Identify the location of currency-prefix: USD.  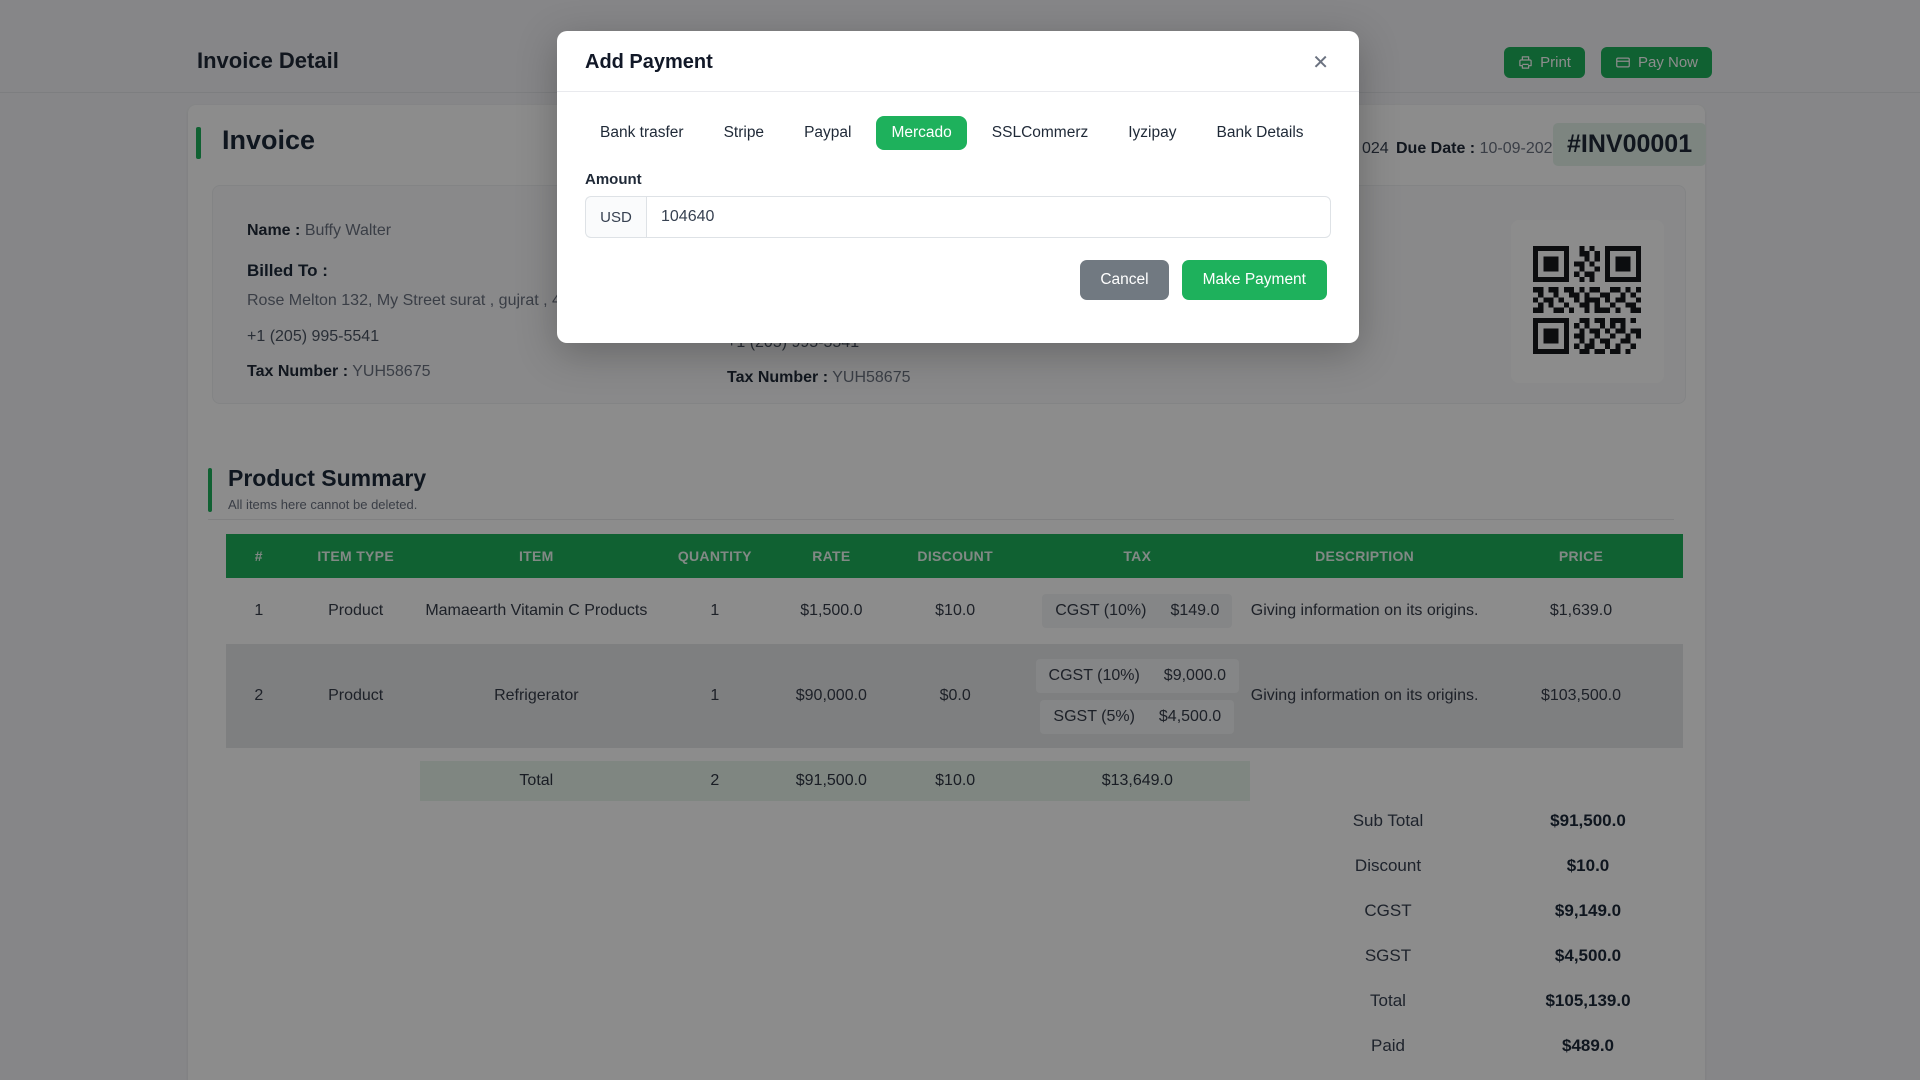
(615, 217).